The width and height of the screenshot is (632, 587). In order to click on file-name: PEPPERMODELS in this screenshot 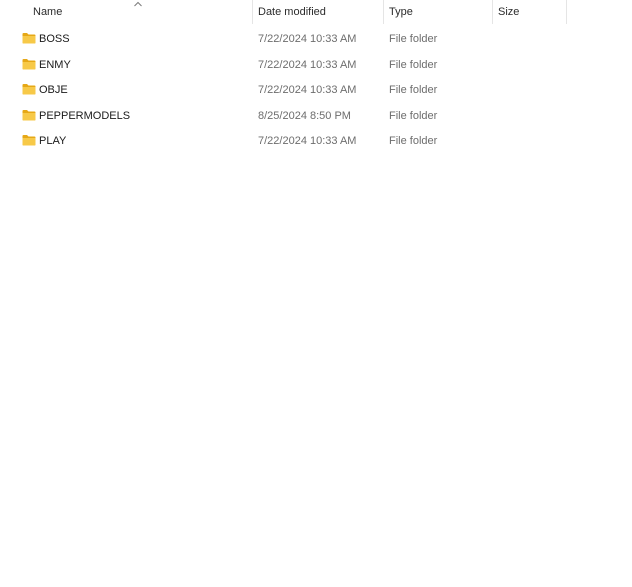, I will do `click(85, 115)`.